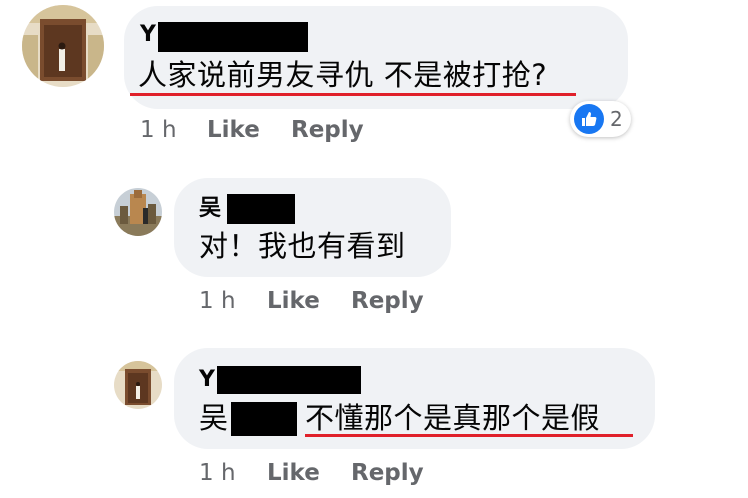  What do you see at coordinates (210, 209) in the screenshot?
I see `commenter-name: 吴` at bounding box center [210, 209].